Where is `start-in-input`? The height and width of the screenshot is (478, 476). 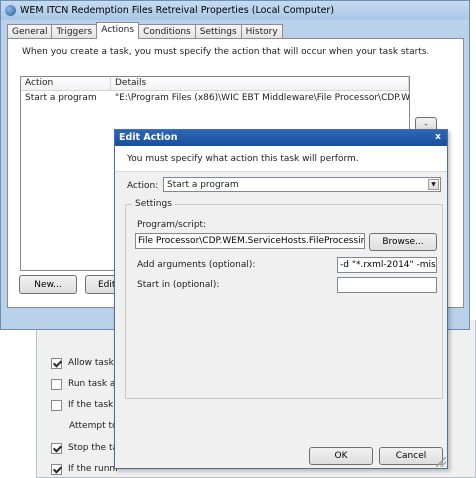 start-in-input is located at coordinates (387, 285).